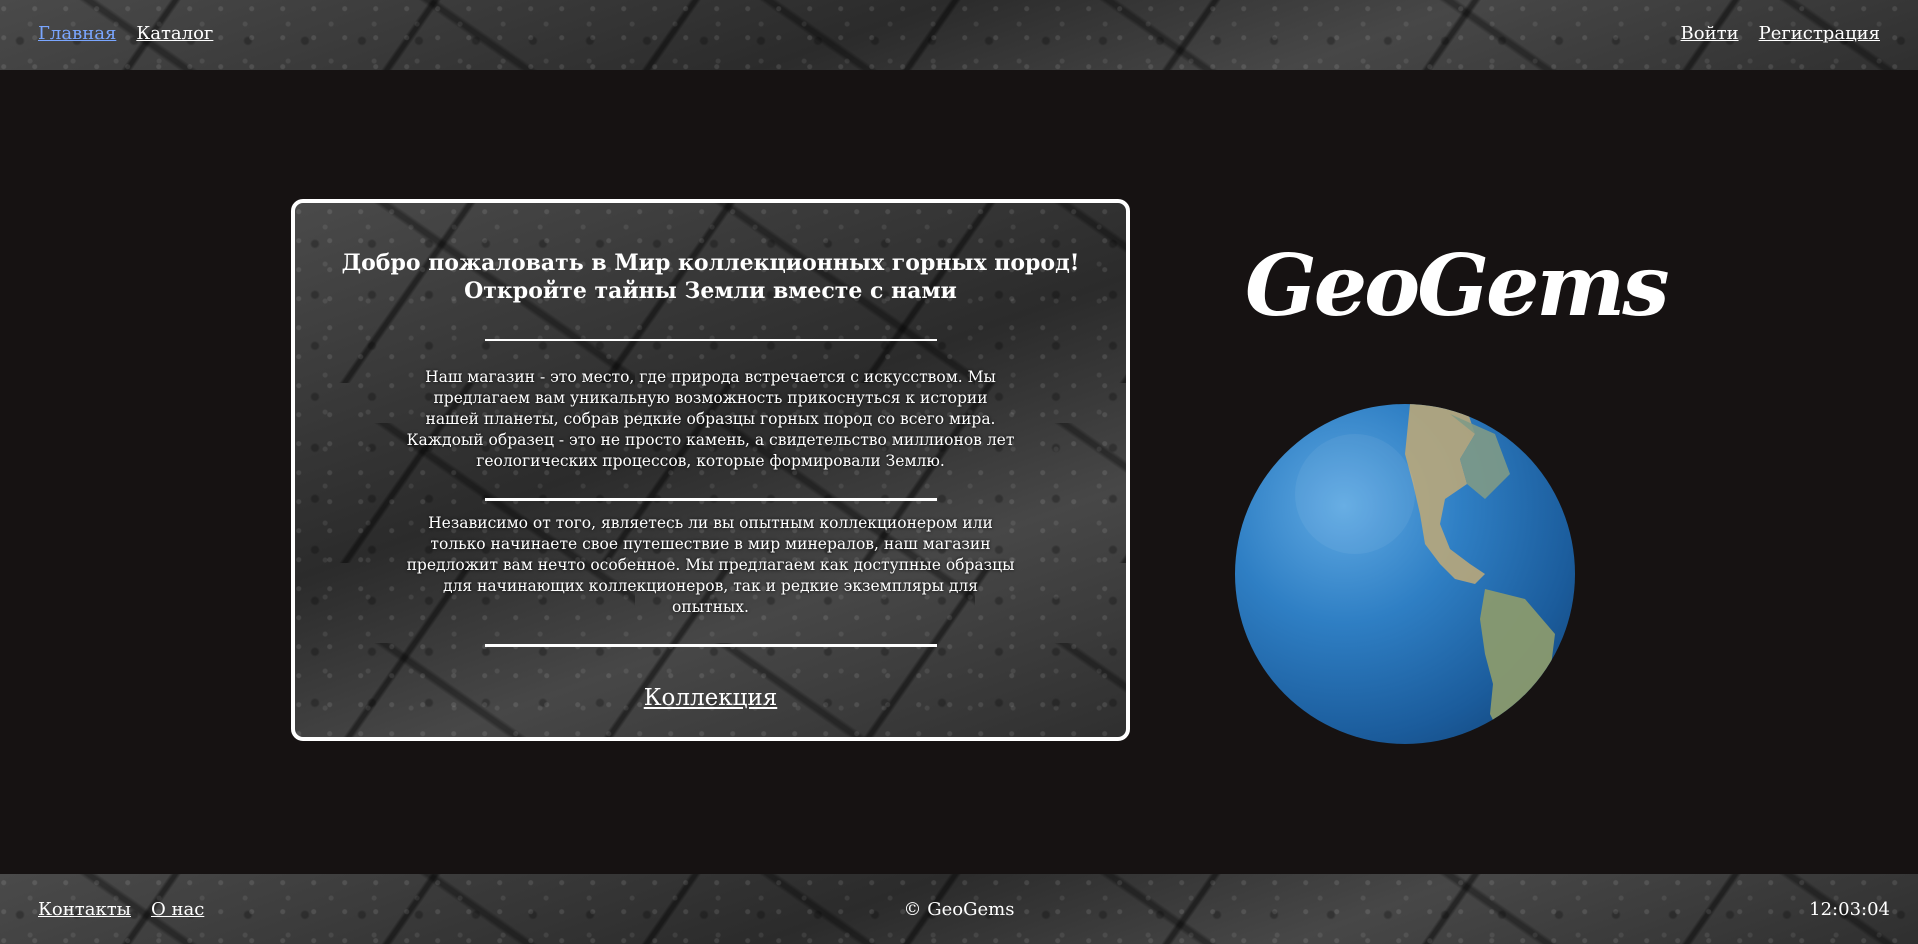 The image size is (1918, 944). Describe the element at coordinates (125, 33) in the screenshot. I see `main-nav: Главная Каталог` at that location.